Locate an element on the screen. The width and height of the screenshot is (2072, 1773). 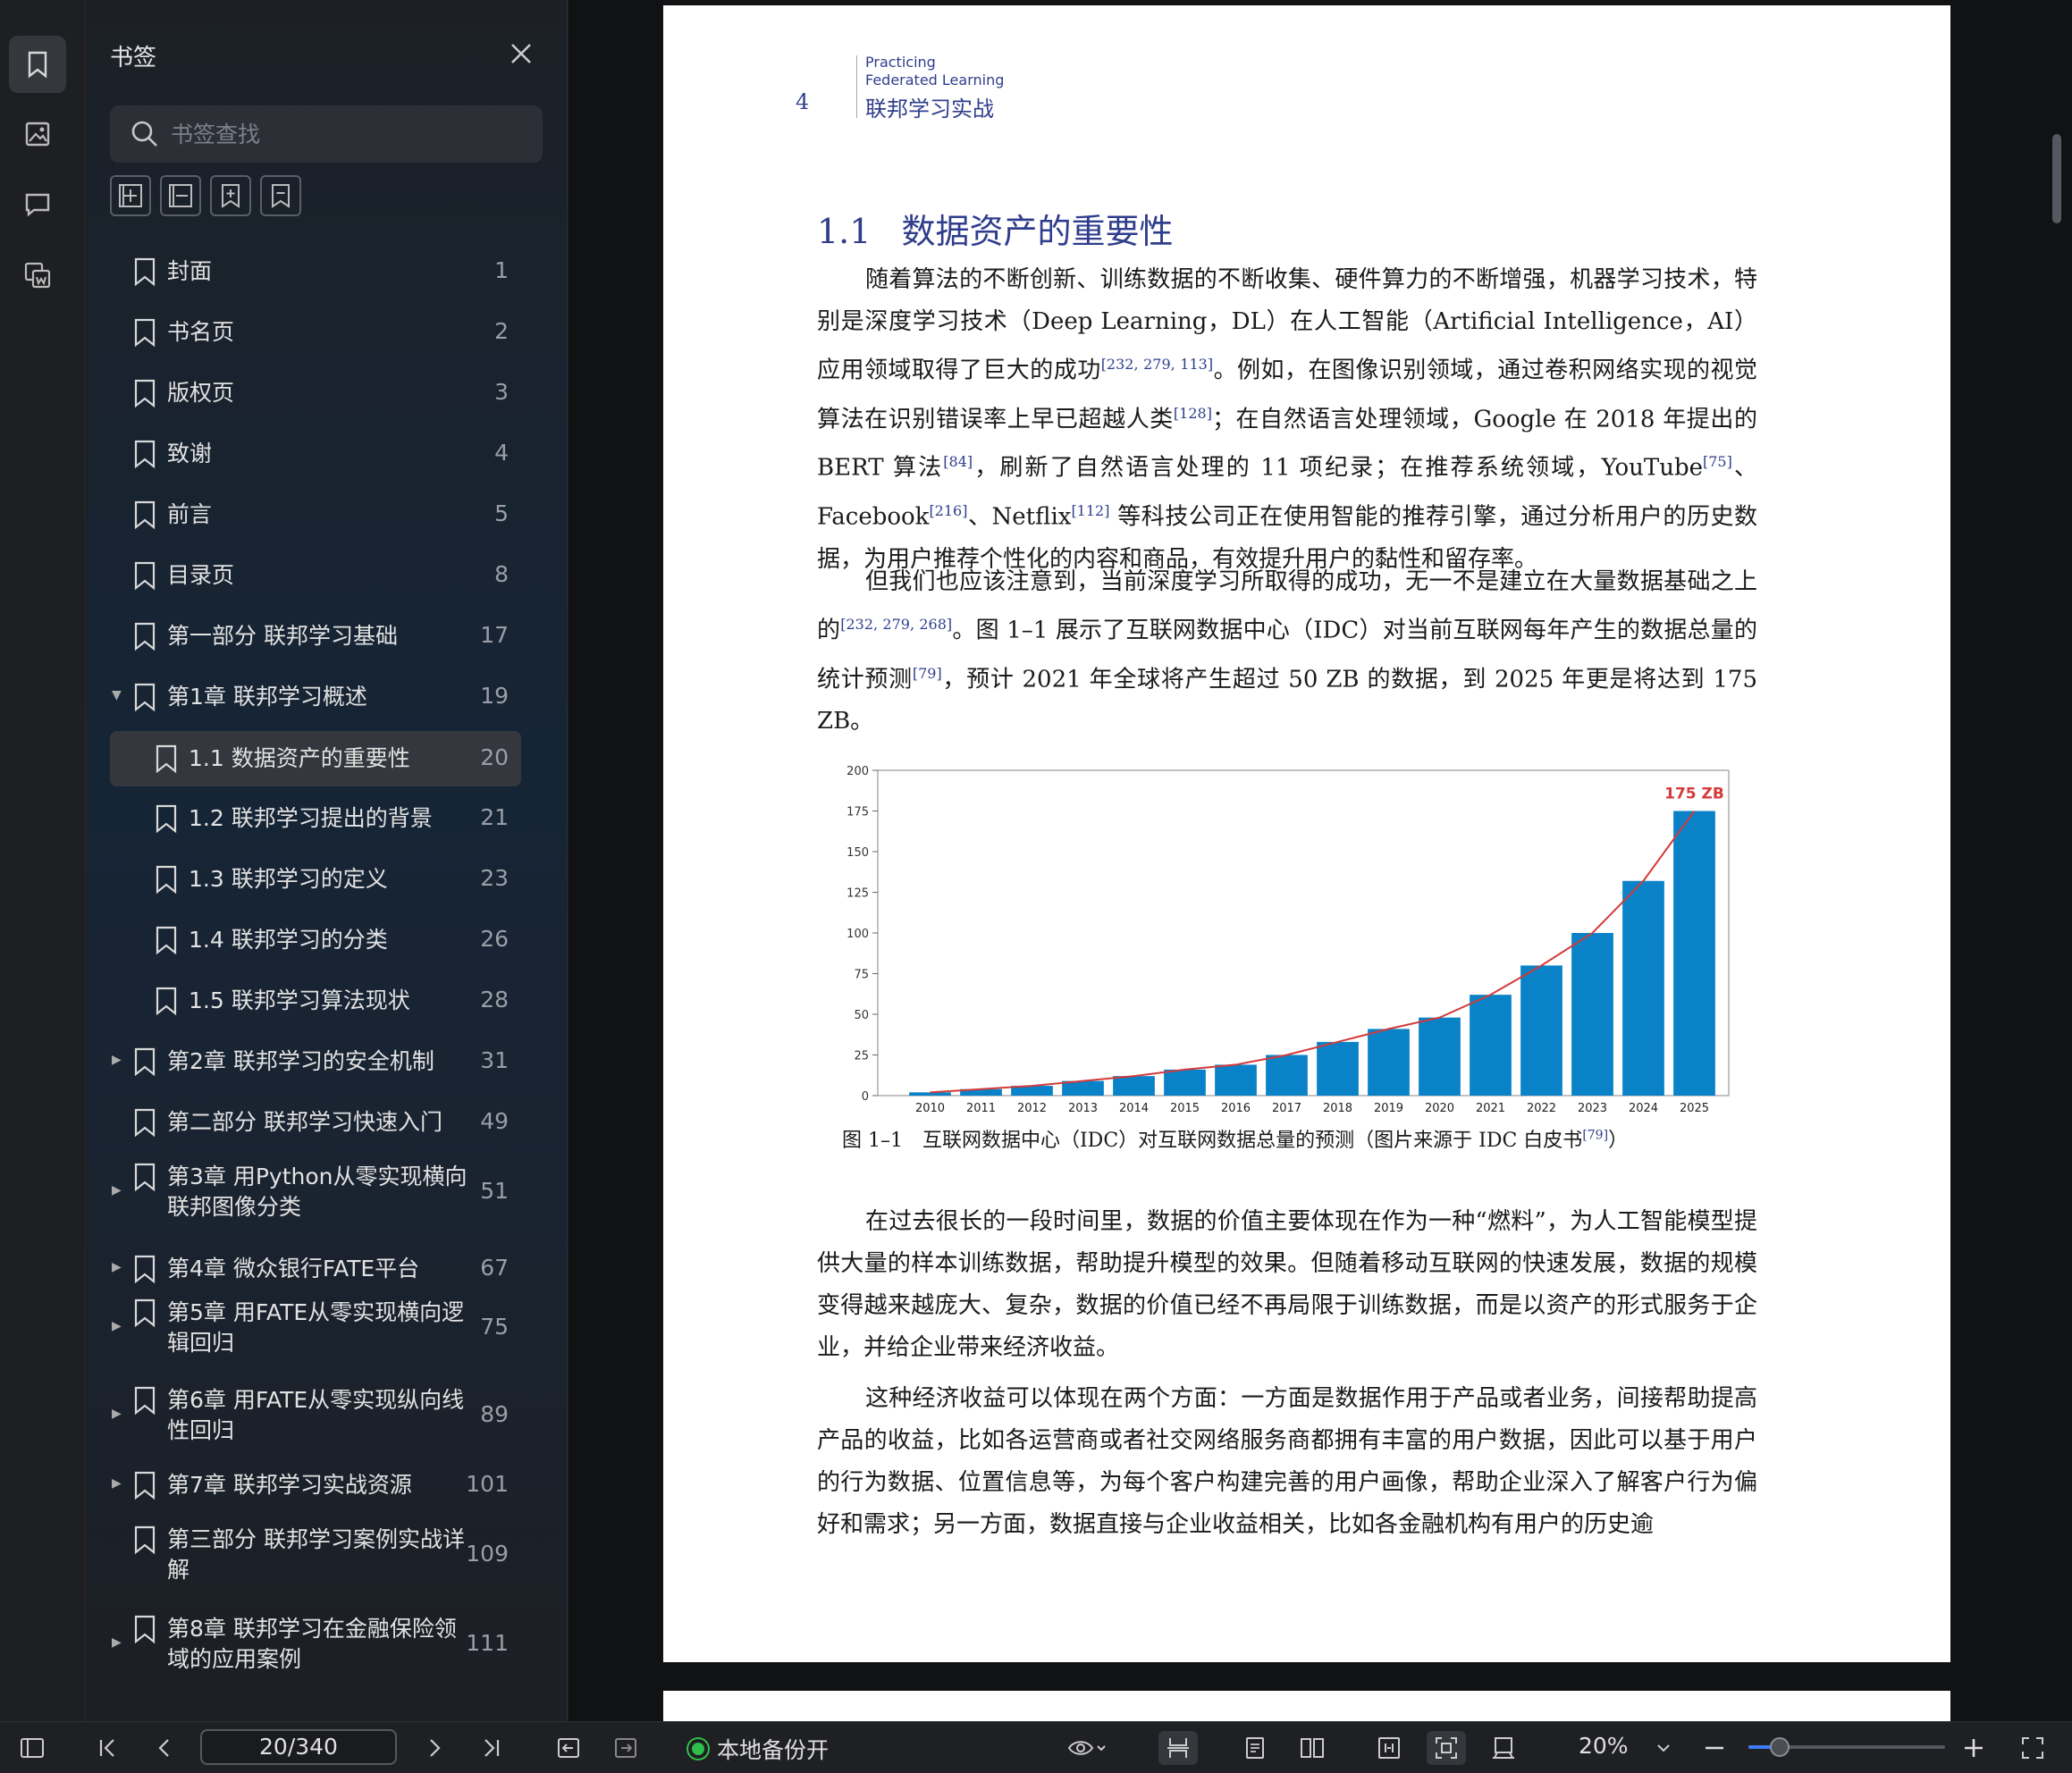
continuous-scroll-button is located at coordinates (1178, 1748).